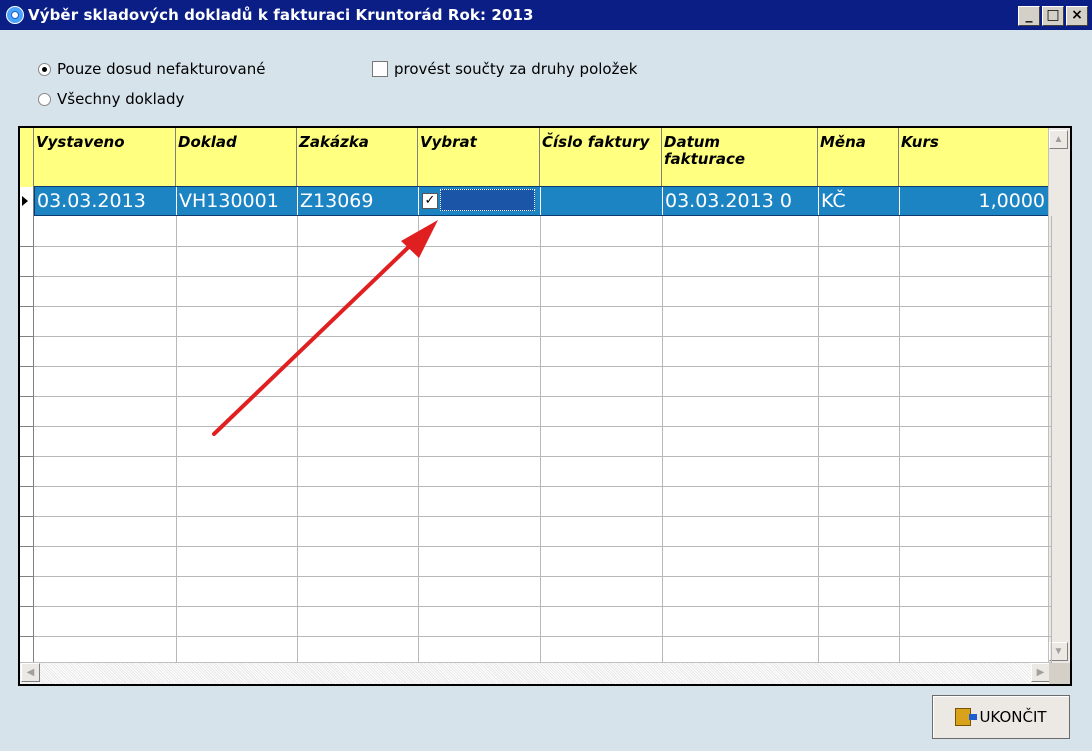 The image size is (1092, 751). What do you see at coordinates (316, 336) in the screenshot?
I see `arrow-shaft` at bounding box center [316, 336].